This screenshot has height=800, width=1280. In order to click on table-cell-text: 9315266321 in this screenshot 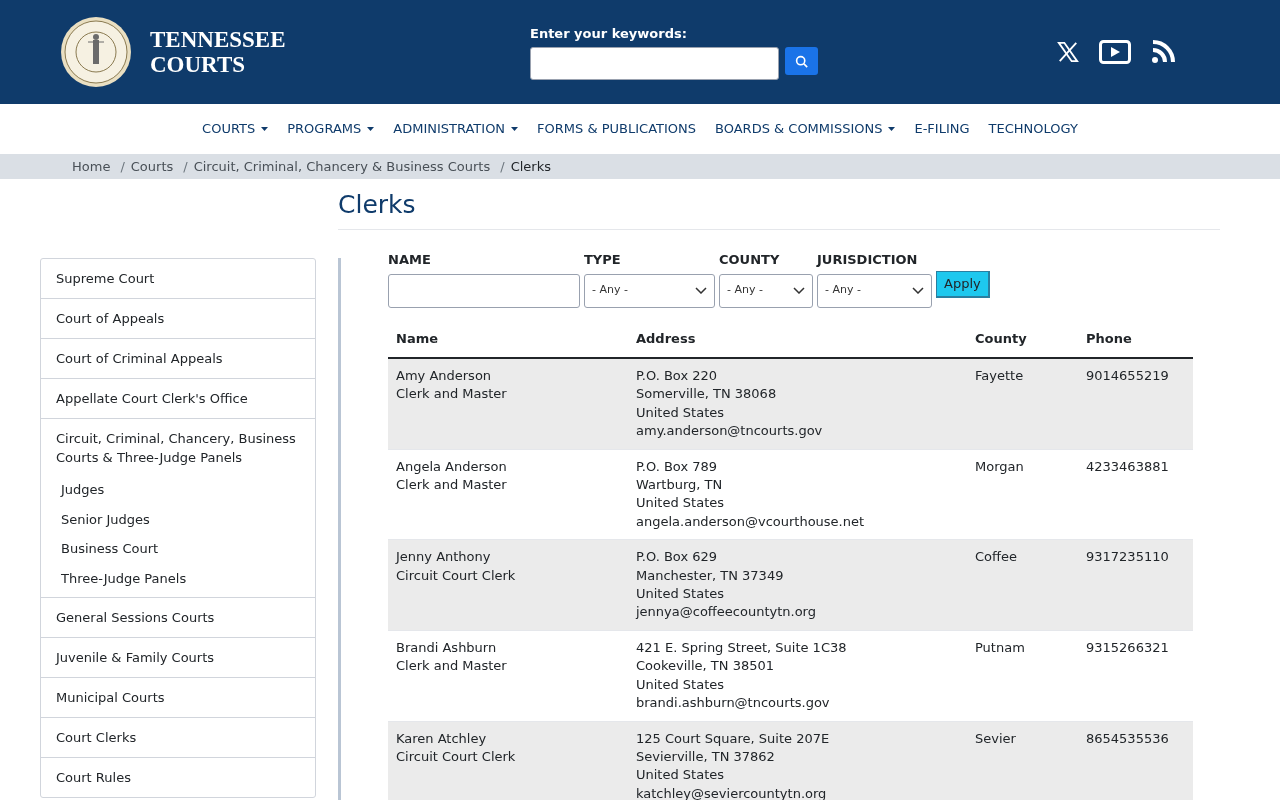, I will do `click(1127, 647)`.